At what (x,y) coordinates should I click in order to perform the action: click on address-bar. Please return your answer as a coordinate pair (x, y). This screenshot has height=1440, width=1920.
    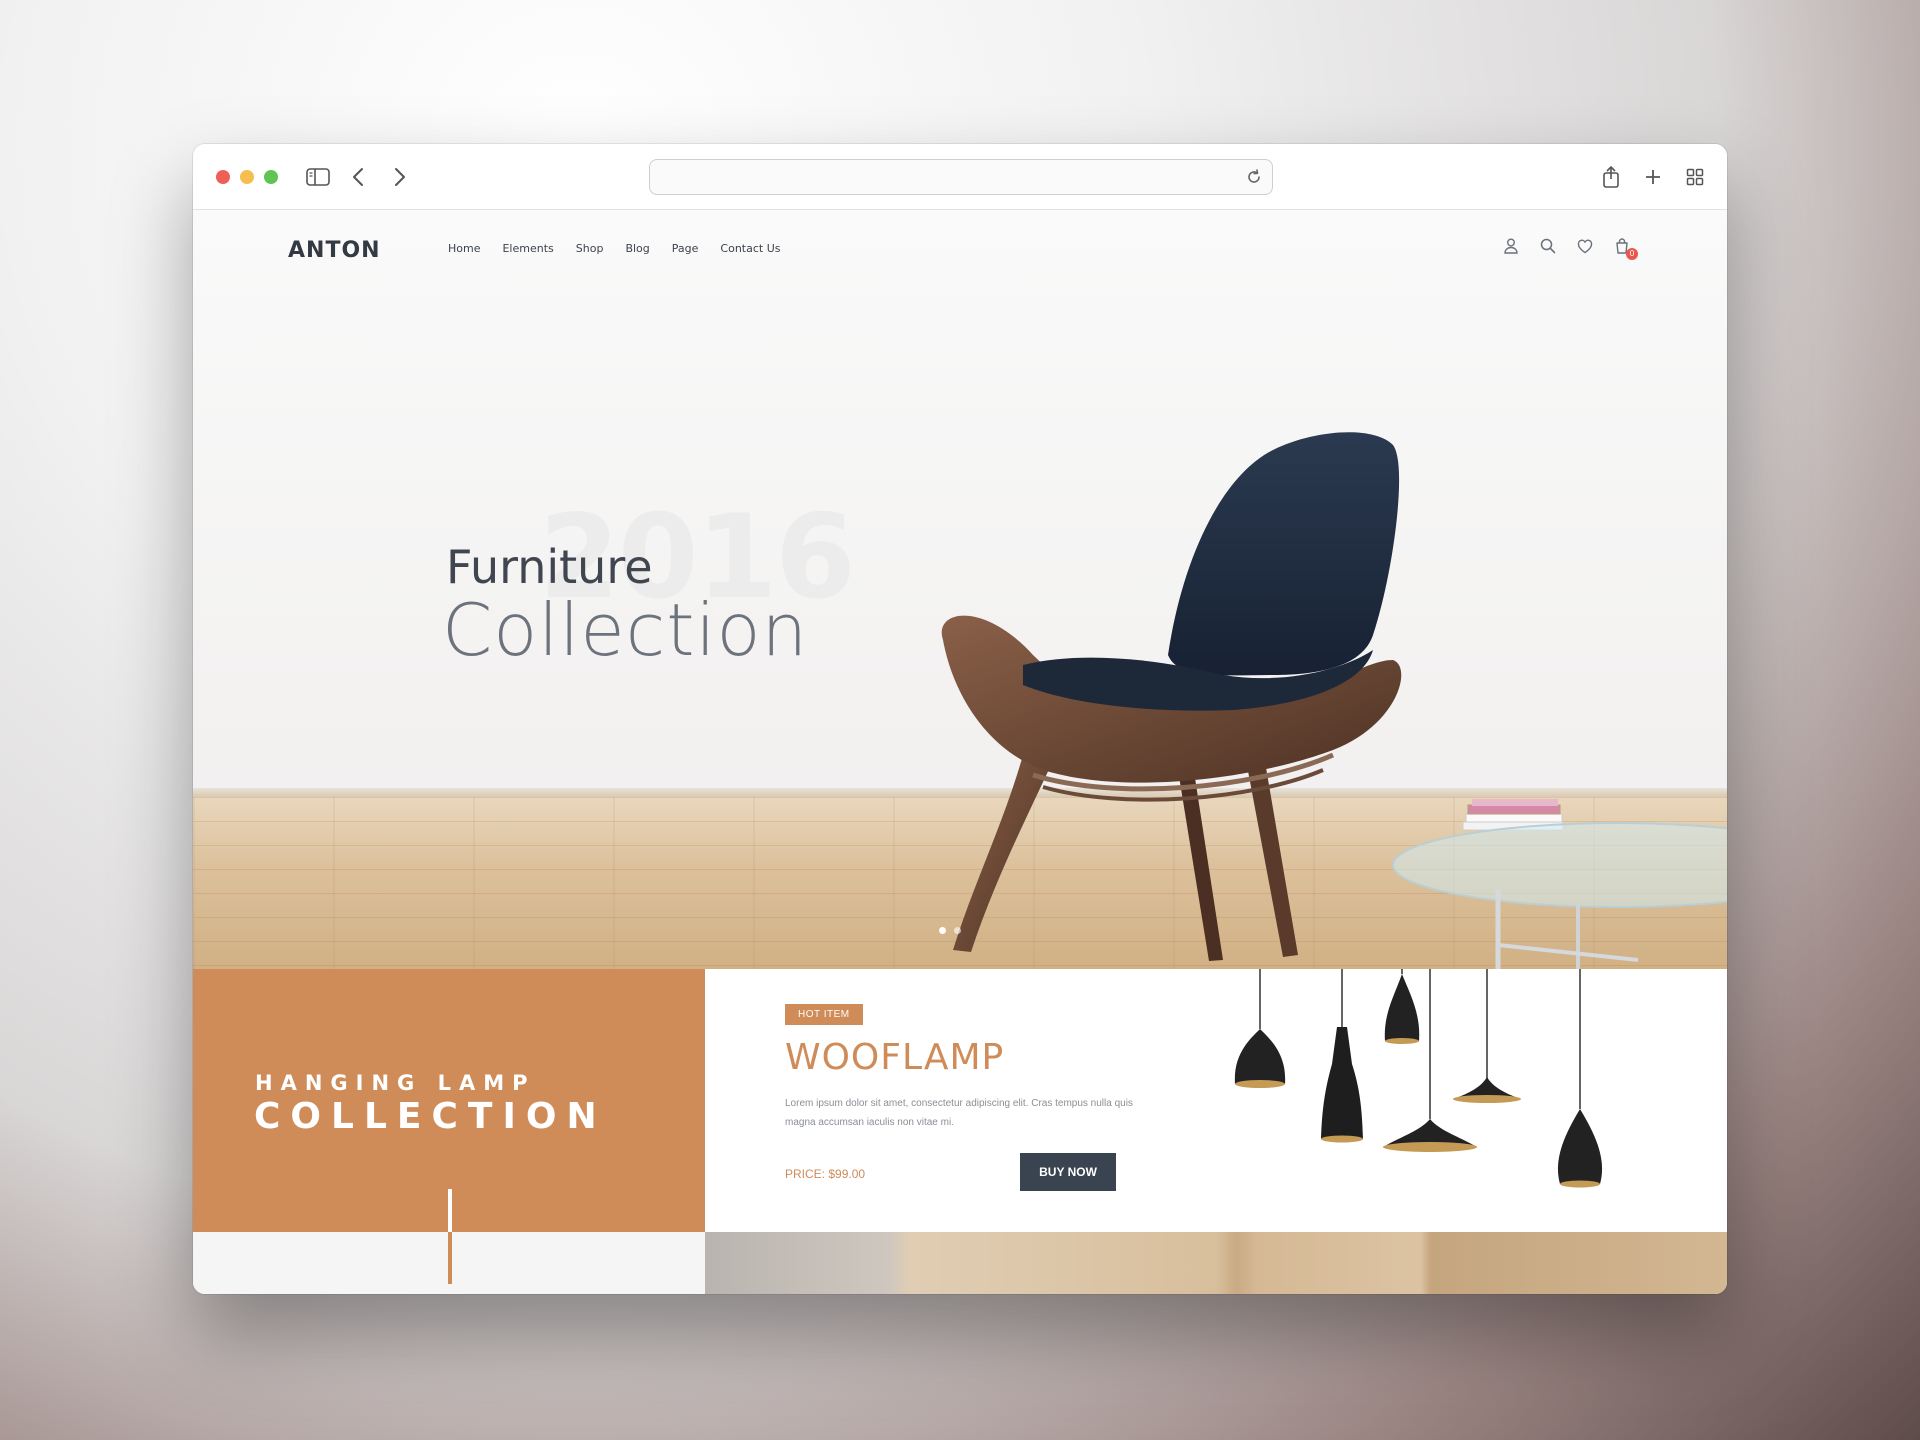
    Looking at the image, I should click on (961, 177).